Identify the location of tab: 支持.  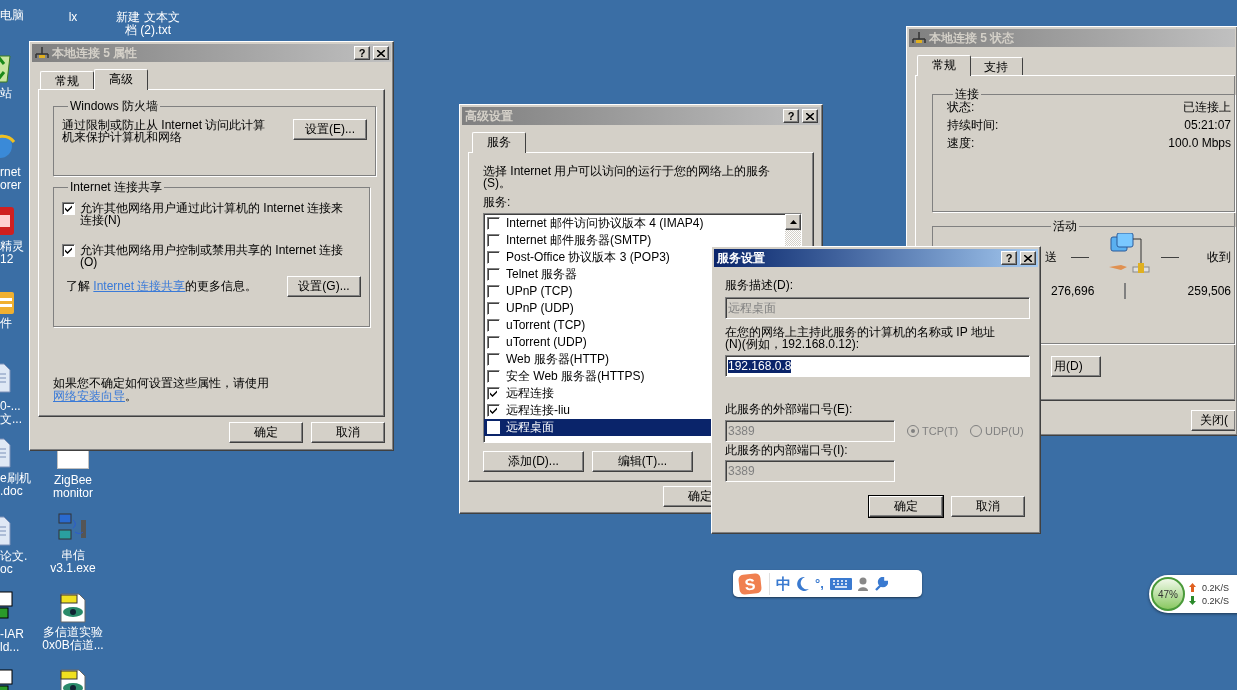
(996, 66).